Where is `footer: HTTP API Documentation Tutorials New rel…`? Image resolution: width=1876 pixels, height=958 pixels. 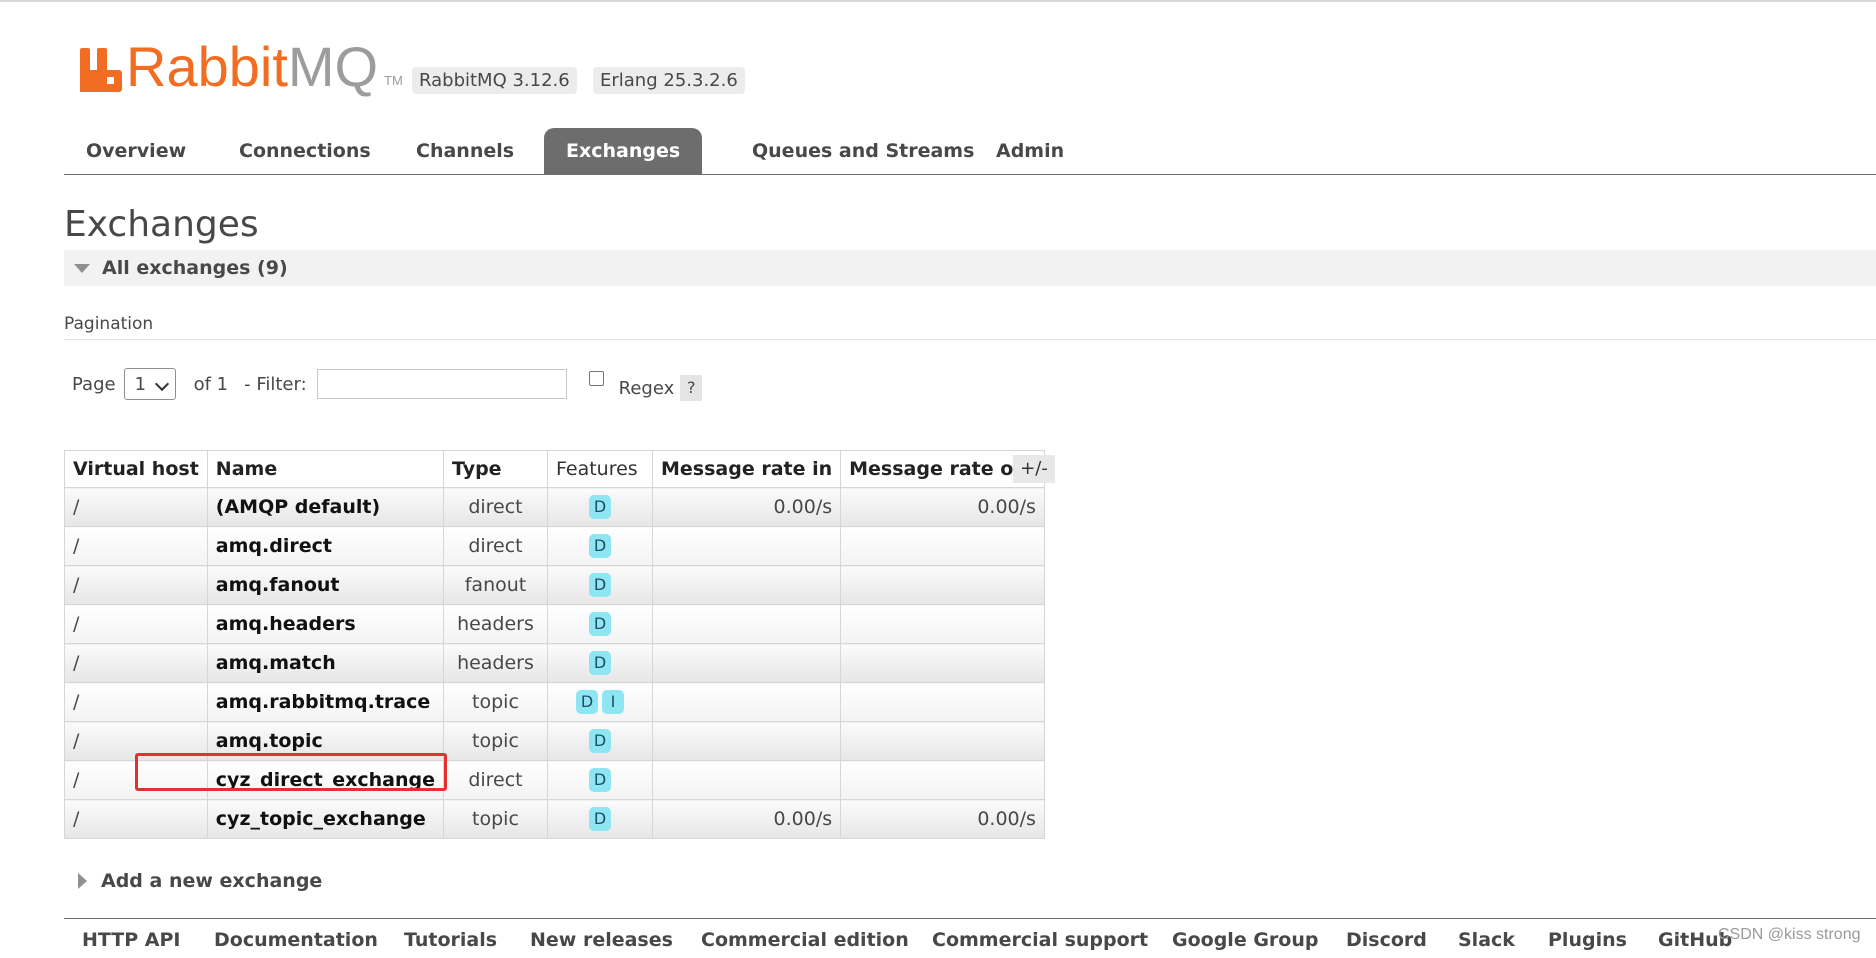
footer: HTTP API Documentation Tutorials New rel… is located at coordinates (970, 938).